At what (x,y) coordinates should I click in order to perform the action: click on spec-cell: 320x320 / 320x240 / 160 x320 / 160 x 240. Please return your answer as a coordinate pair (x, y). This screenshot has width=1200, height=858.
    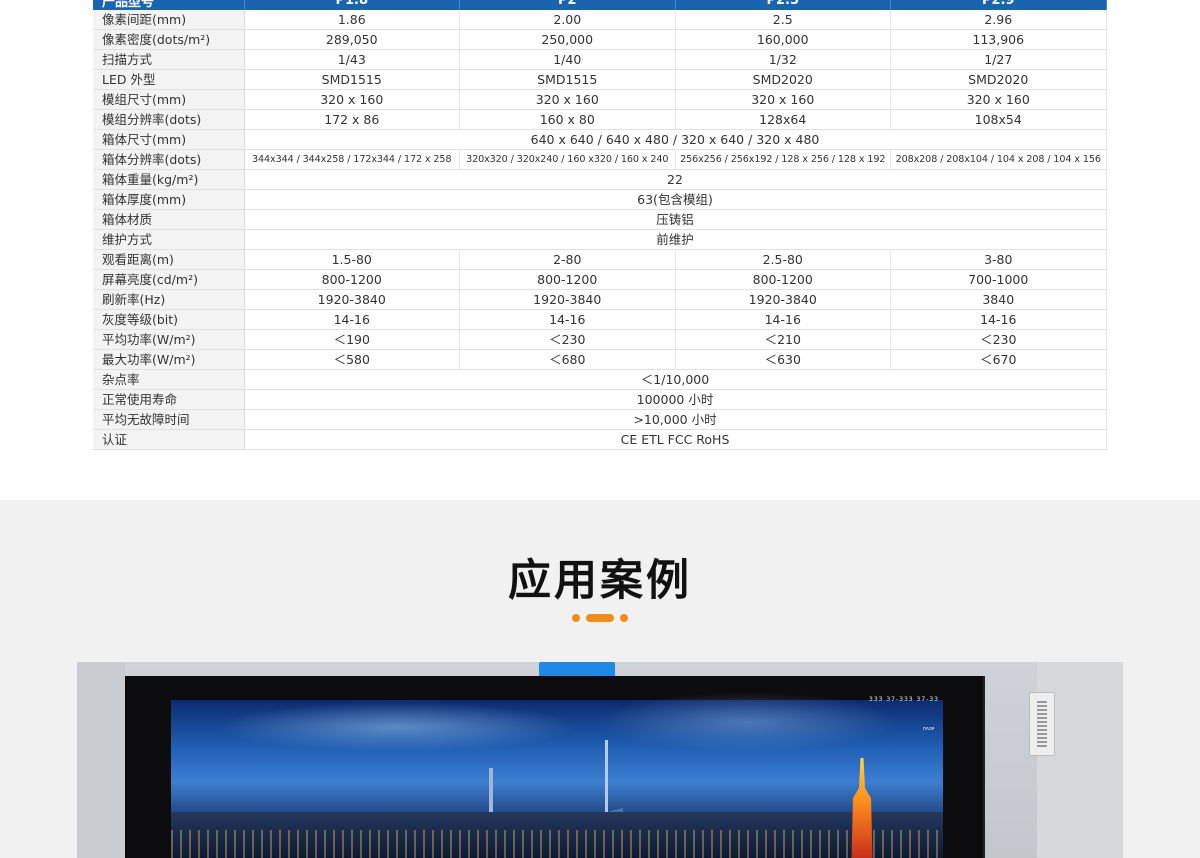
    Looking at the image, I should click on (567, 159).